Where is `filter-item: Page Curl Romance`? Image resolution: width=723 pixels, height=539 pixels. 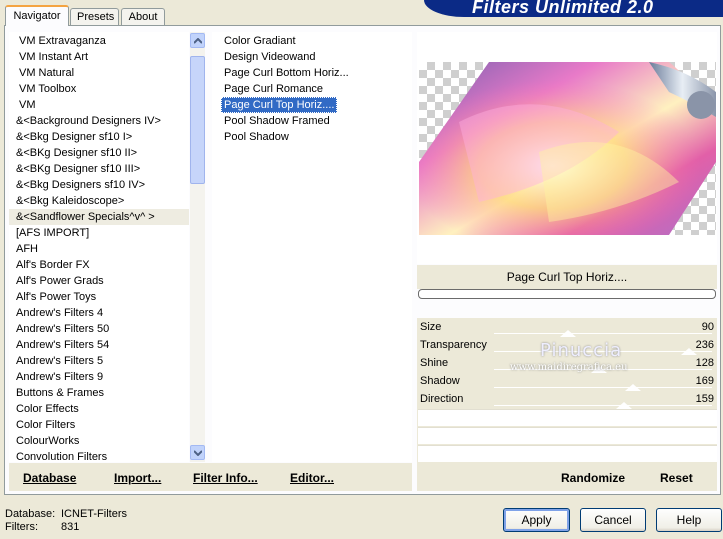
filter-item: Page Curl Romance is located at coordinates (273, 89).